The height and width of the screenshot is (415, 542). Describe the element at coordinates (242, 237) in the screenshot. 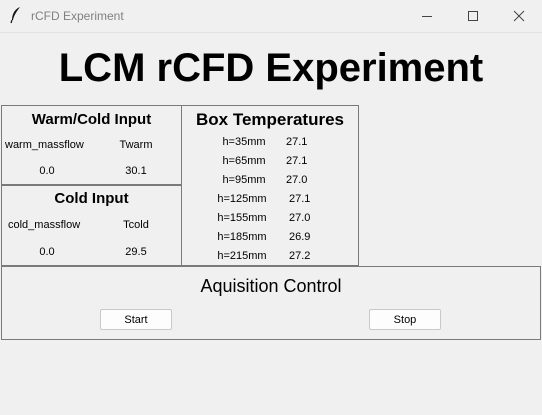

I see `temp-row-label: h=185mm` at that location.